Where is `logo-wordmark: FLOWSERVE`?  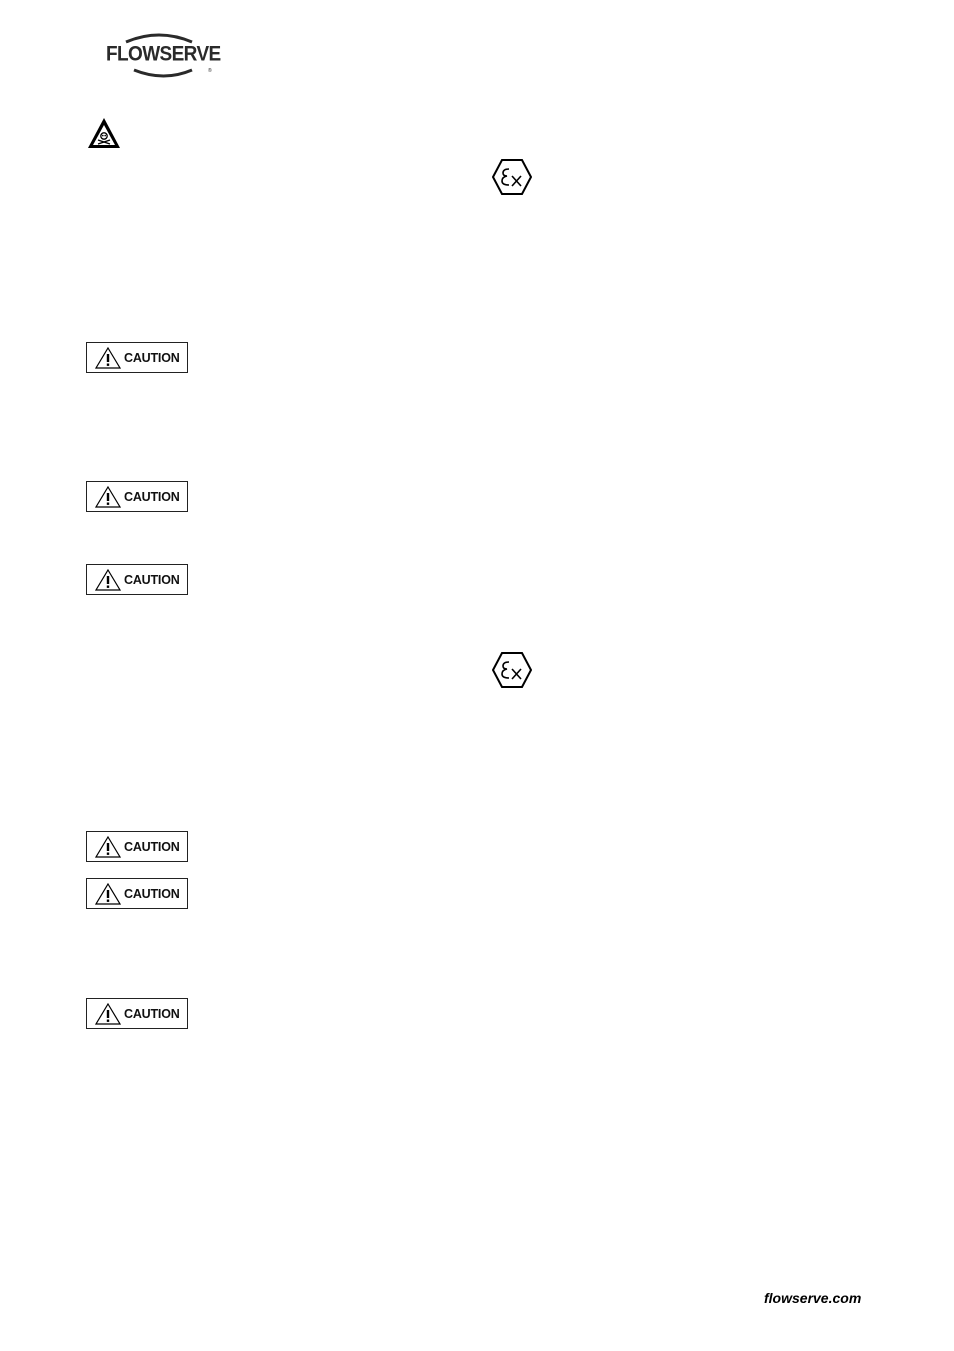 logo-wordmark: FLOWSERVE is located at coordinates (163, 54).